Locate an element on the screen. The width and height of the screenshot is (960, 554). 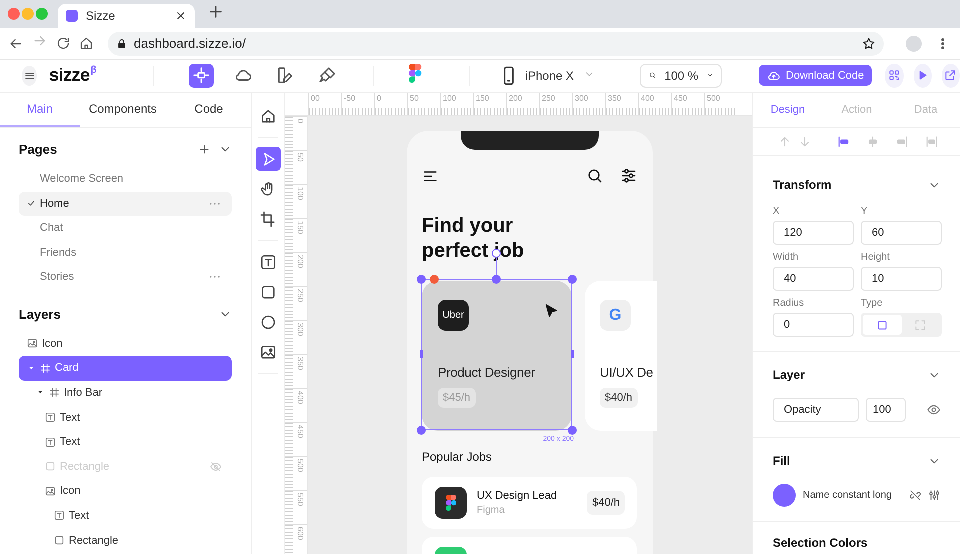
site-favicon-icon is located at coordinates (72, 16).